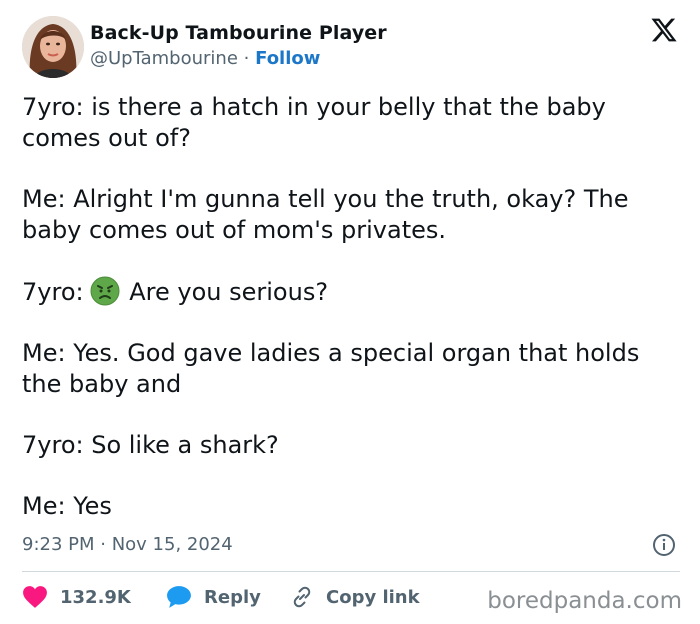  I want to click on x-logo-icon, so click(664, 30).